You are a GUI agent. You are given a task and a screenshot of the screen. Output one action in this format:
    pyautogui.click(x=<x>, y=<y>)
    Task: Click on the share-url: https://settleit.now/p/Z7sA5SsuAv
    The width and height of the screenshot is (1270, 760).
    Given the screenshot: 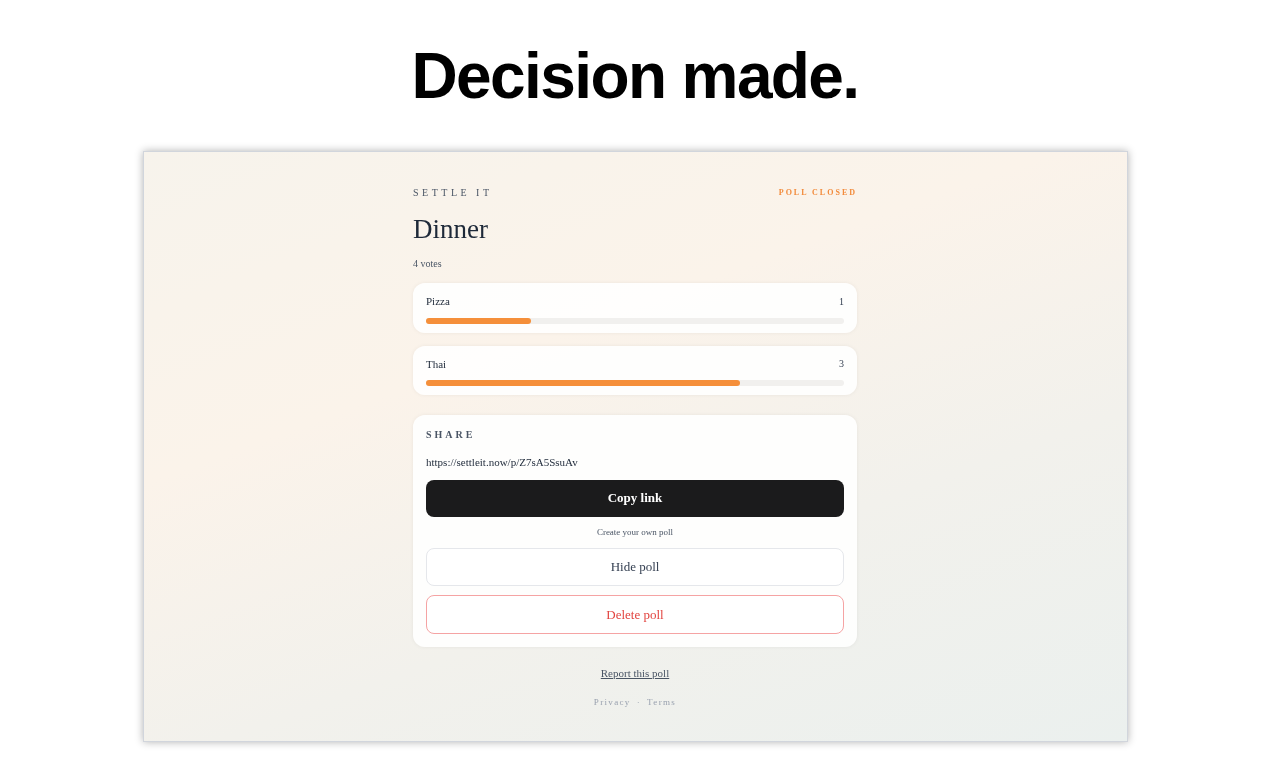 What is the action you would take?
    pyautogui.click(x=502, y=462)
    